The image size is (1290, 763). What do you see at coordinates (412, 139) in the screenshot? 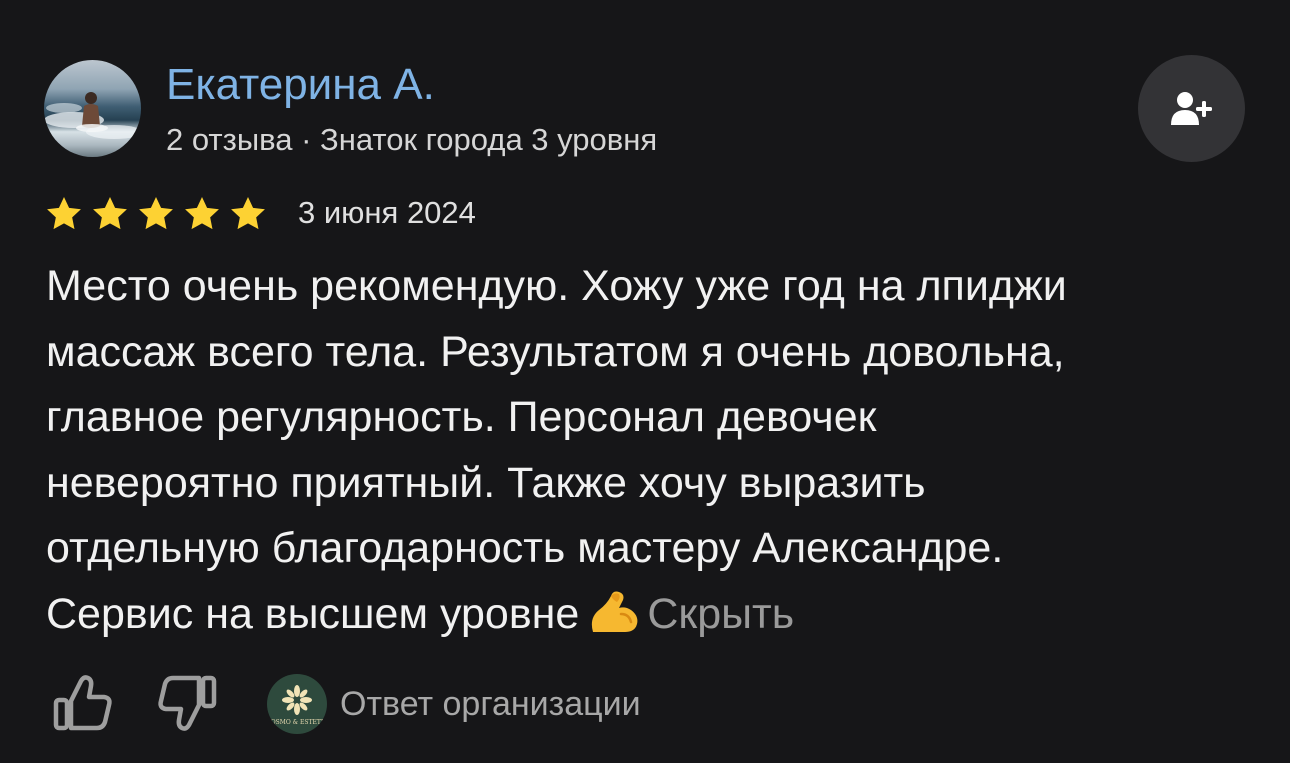
I see `author-meta: 2 отзыва · Знаток города 3 уровня` at bounding box center [412, 139].